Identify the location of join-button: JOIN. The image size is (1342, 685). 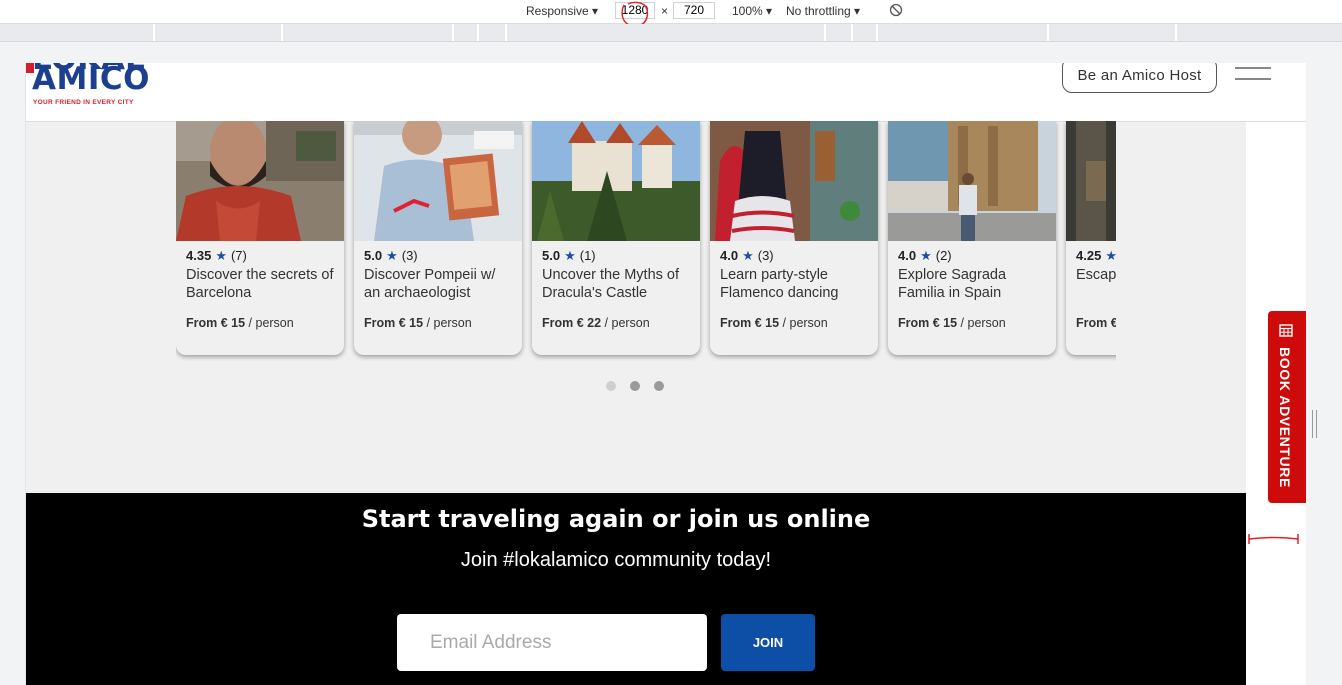
(768, 642).